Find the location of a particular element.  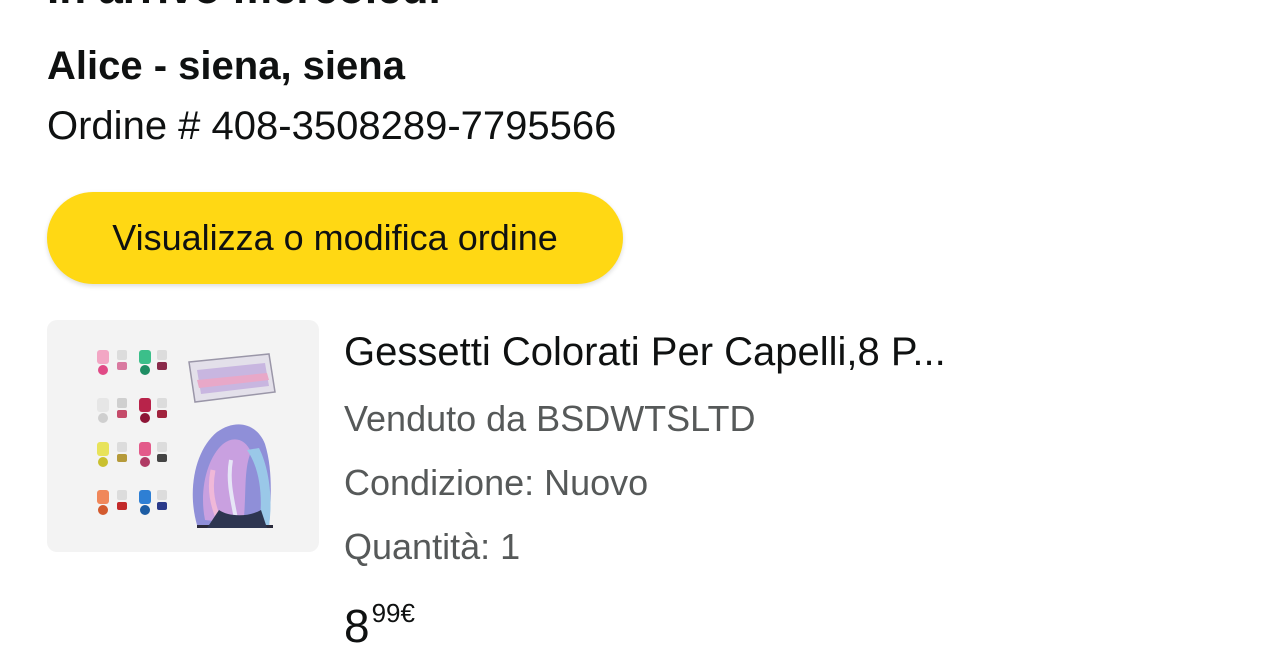

product-price: 8 99€ is located at coordinates (379, 626).